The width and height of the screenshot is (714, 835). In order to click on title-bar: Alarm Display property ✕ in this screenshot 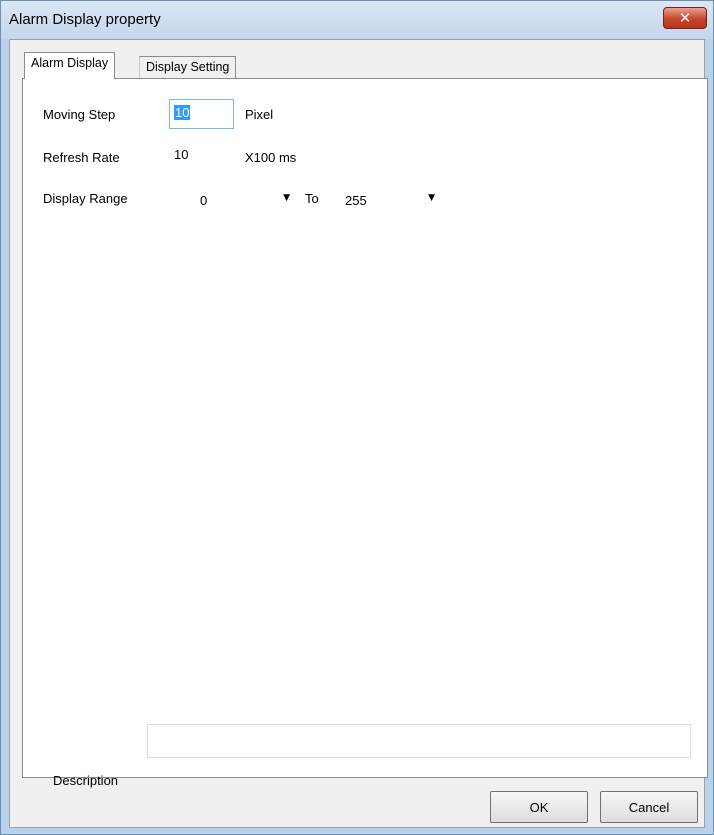, I will do `click(357, 20)`.